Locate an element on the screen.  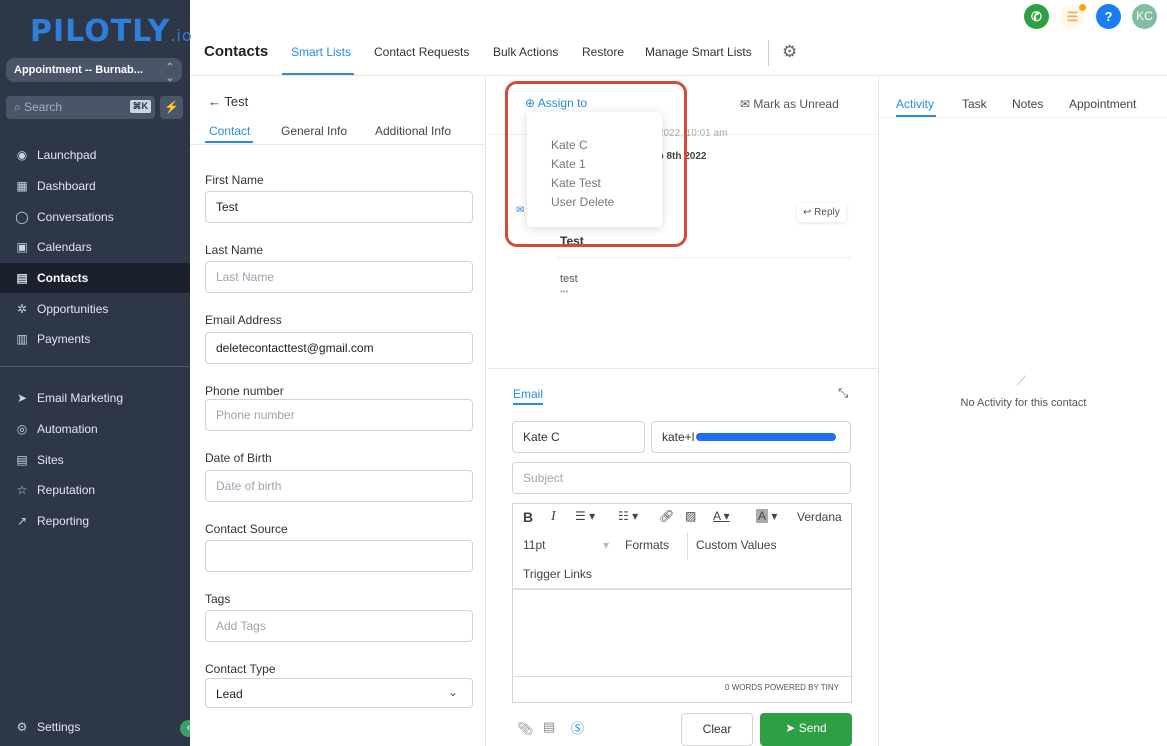
sidebar-item-payments: ▥ Payments is located at coordinates (95, 339).